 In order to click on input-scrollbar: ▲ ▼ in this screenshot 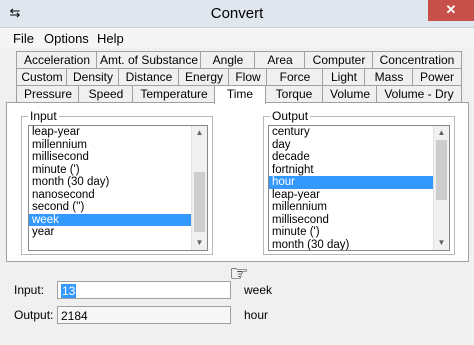, I will do `click(199, 188)`.